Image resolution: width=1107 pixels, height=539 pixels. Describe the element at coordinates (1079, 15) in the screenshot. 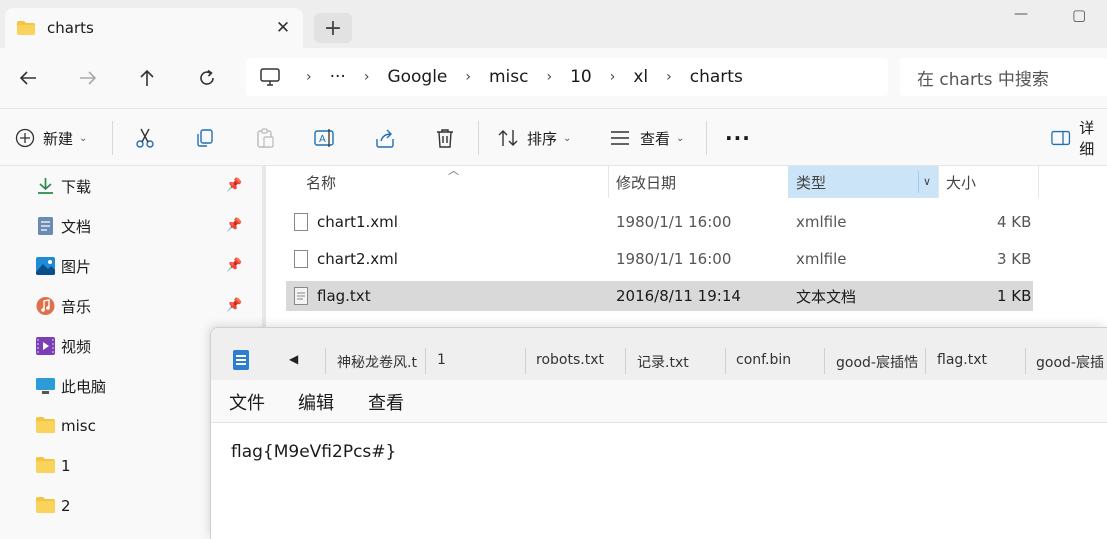

I see `maximize-icon: ▢` at that location.